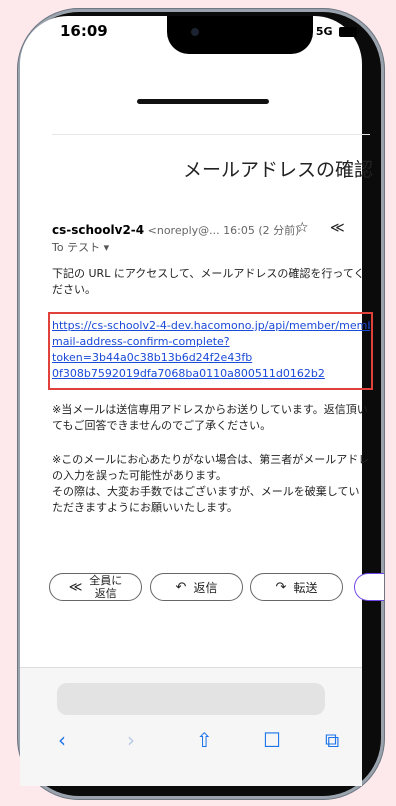 This screenshot has width=396, height=806. I want to click on network-label: 5G, so click(324, 31).